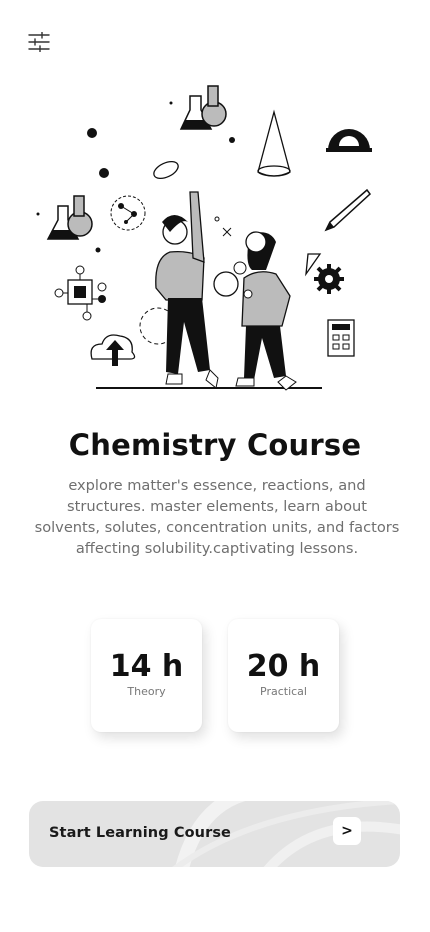  What do you see at coordinates (215, 445) in the screenshot?
I see `page-title: Chemistry Course` at bounding box center [215, 445].